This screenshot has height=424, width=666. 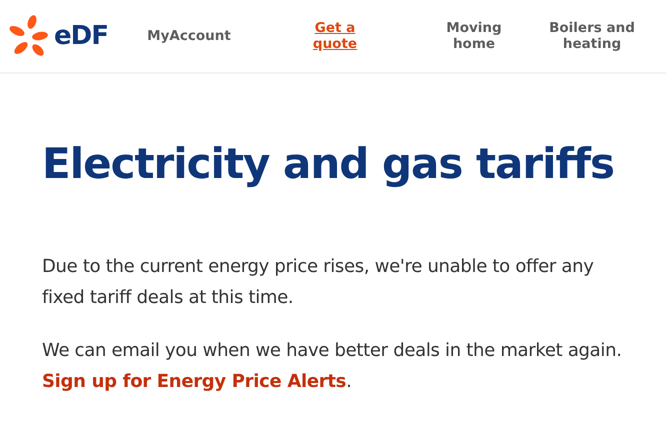 What do you see at coordinates (335, 36) in the screenshot?
I see `nav-link: Get a quote` at bounding box center [335, 36].